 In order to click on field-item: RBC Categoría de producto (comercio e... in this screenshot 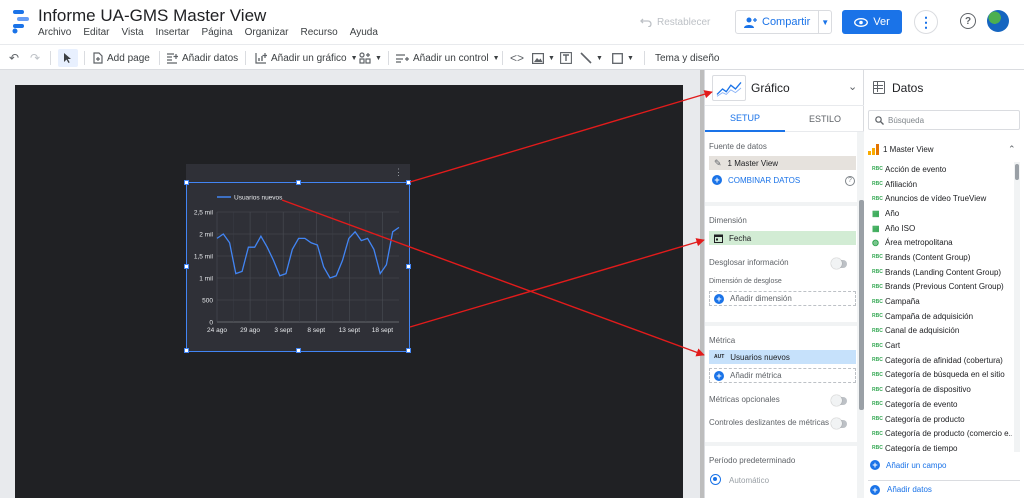, I will do `click(940, 433)`.